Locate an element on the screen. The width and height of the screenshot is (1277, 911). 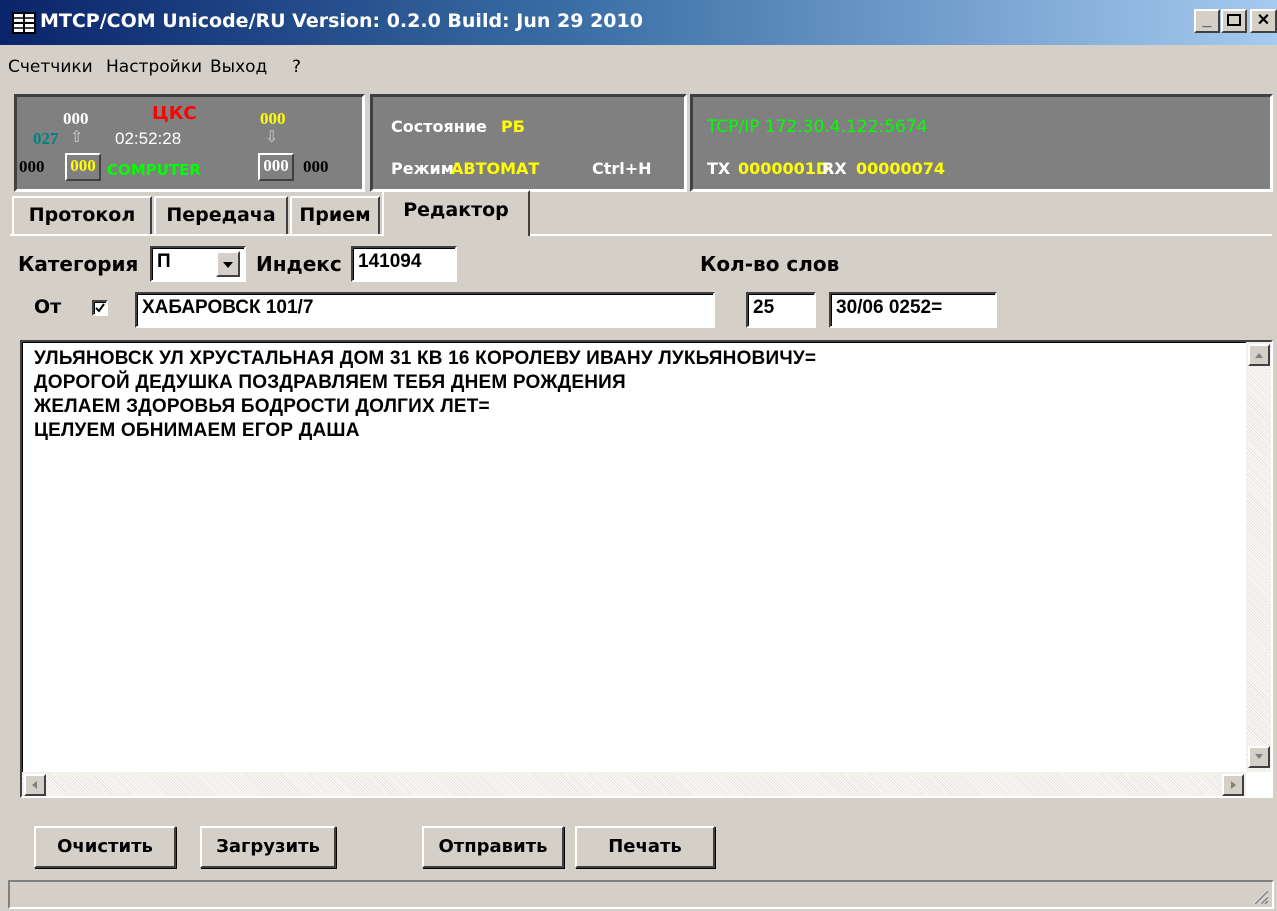
arrow-left-icon is located at coordinates (34, 785).